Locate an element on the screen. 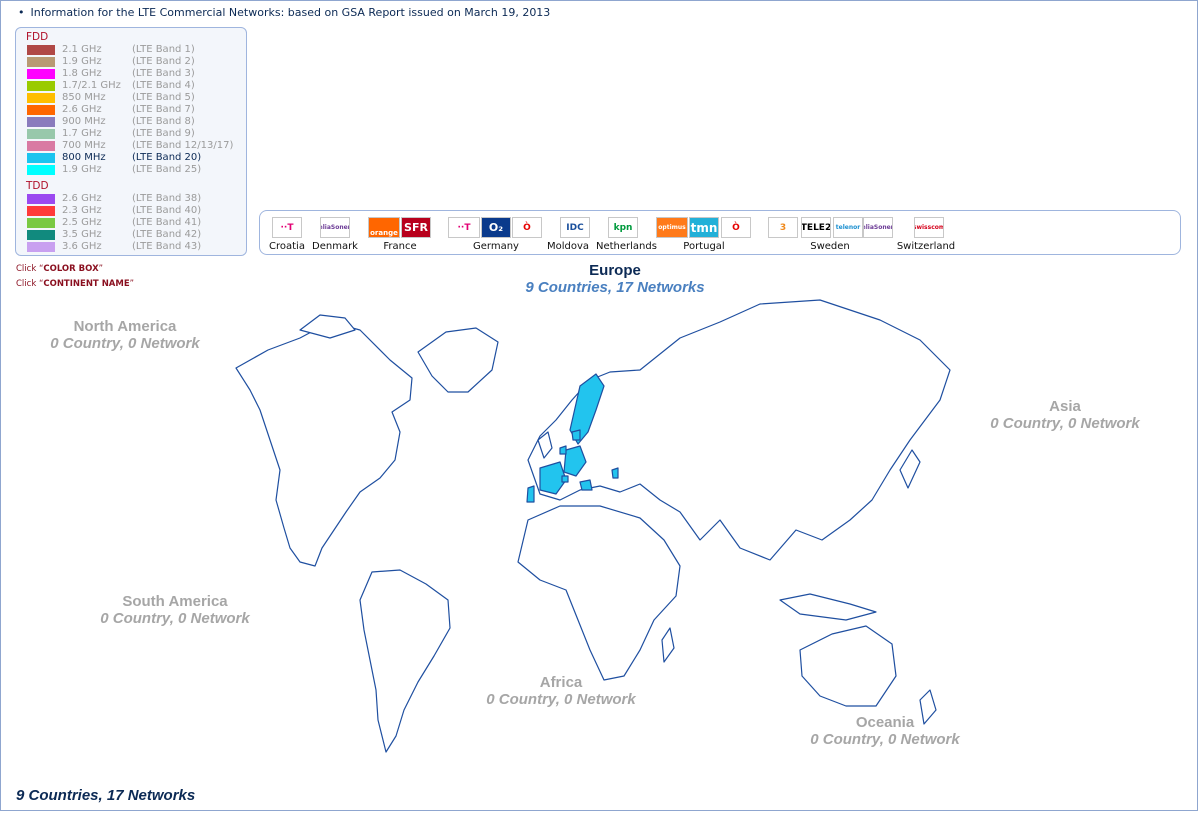  operator-logo-idc: IDC is located at coordinates (575, 227).